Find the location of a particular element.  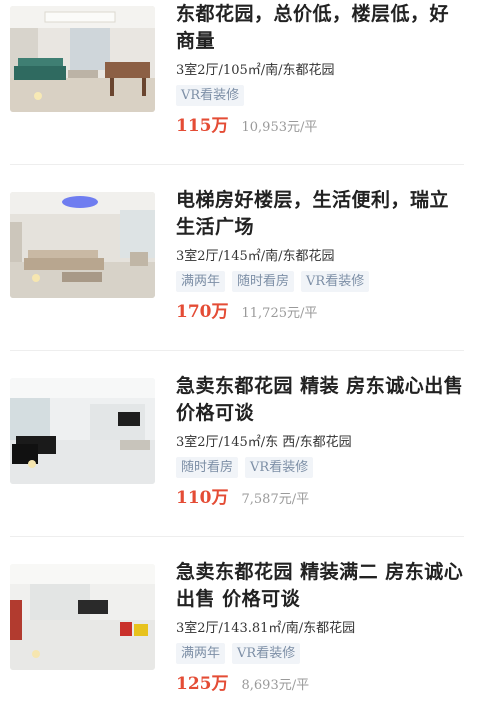

unit-price: 11,725元/平 is located at coordinates (279, 313).